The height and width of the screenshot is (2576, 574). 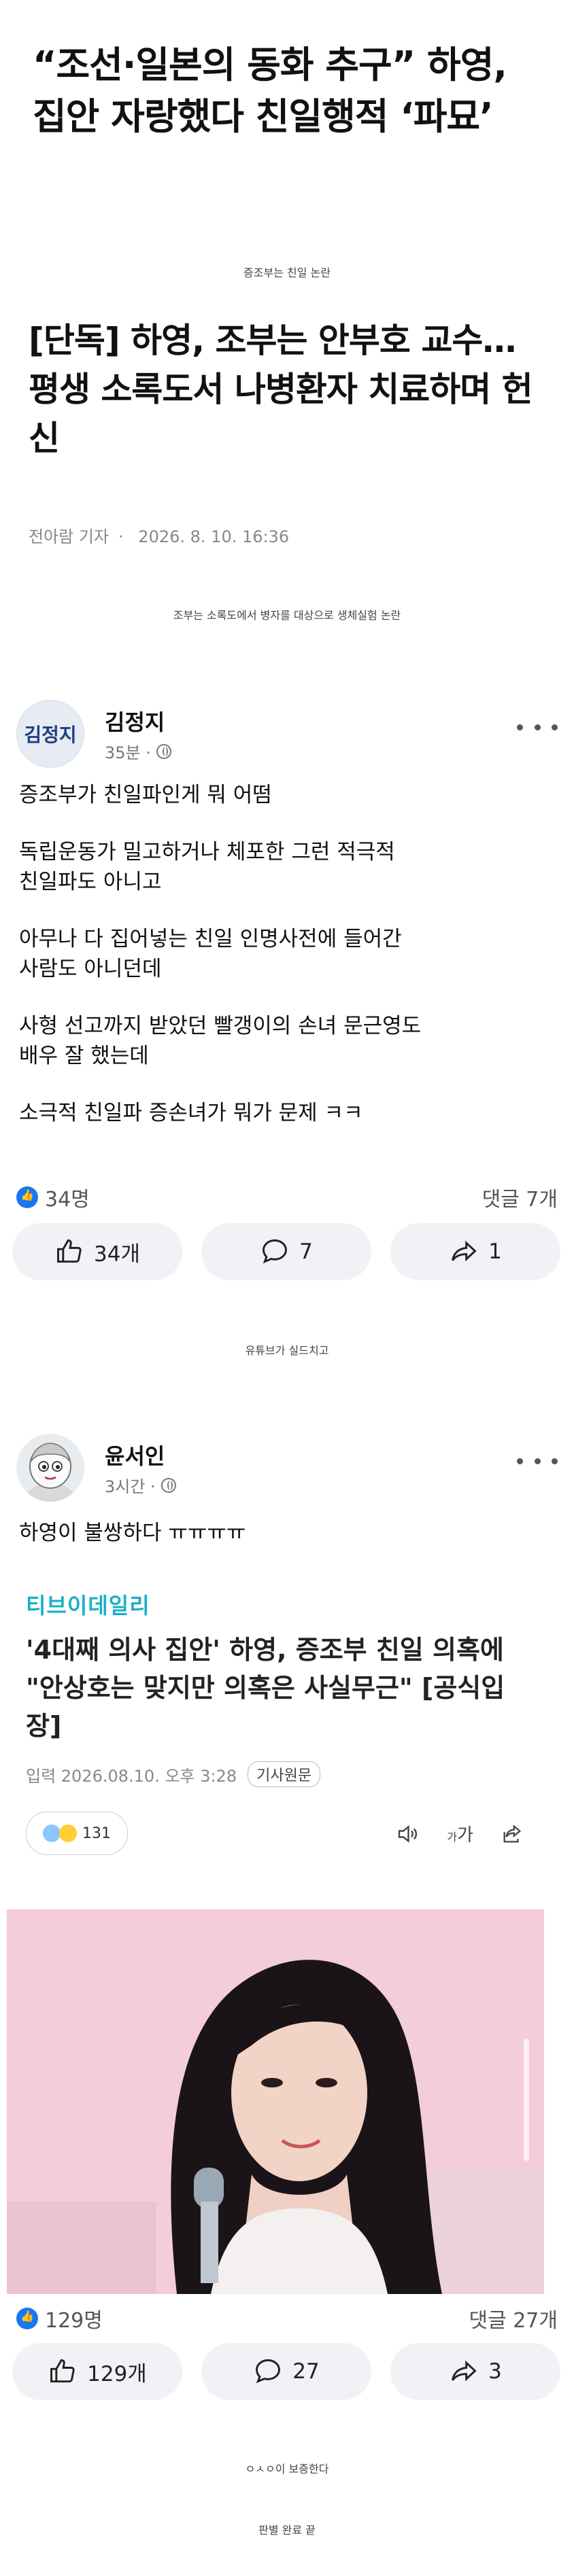 I want to click on post1-like-button: 34개, so click(x=97, y=1251).